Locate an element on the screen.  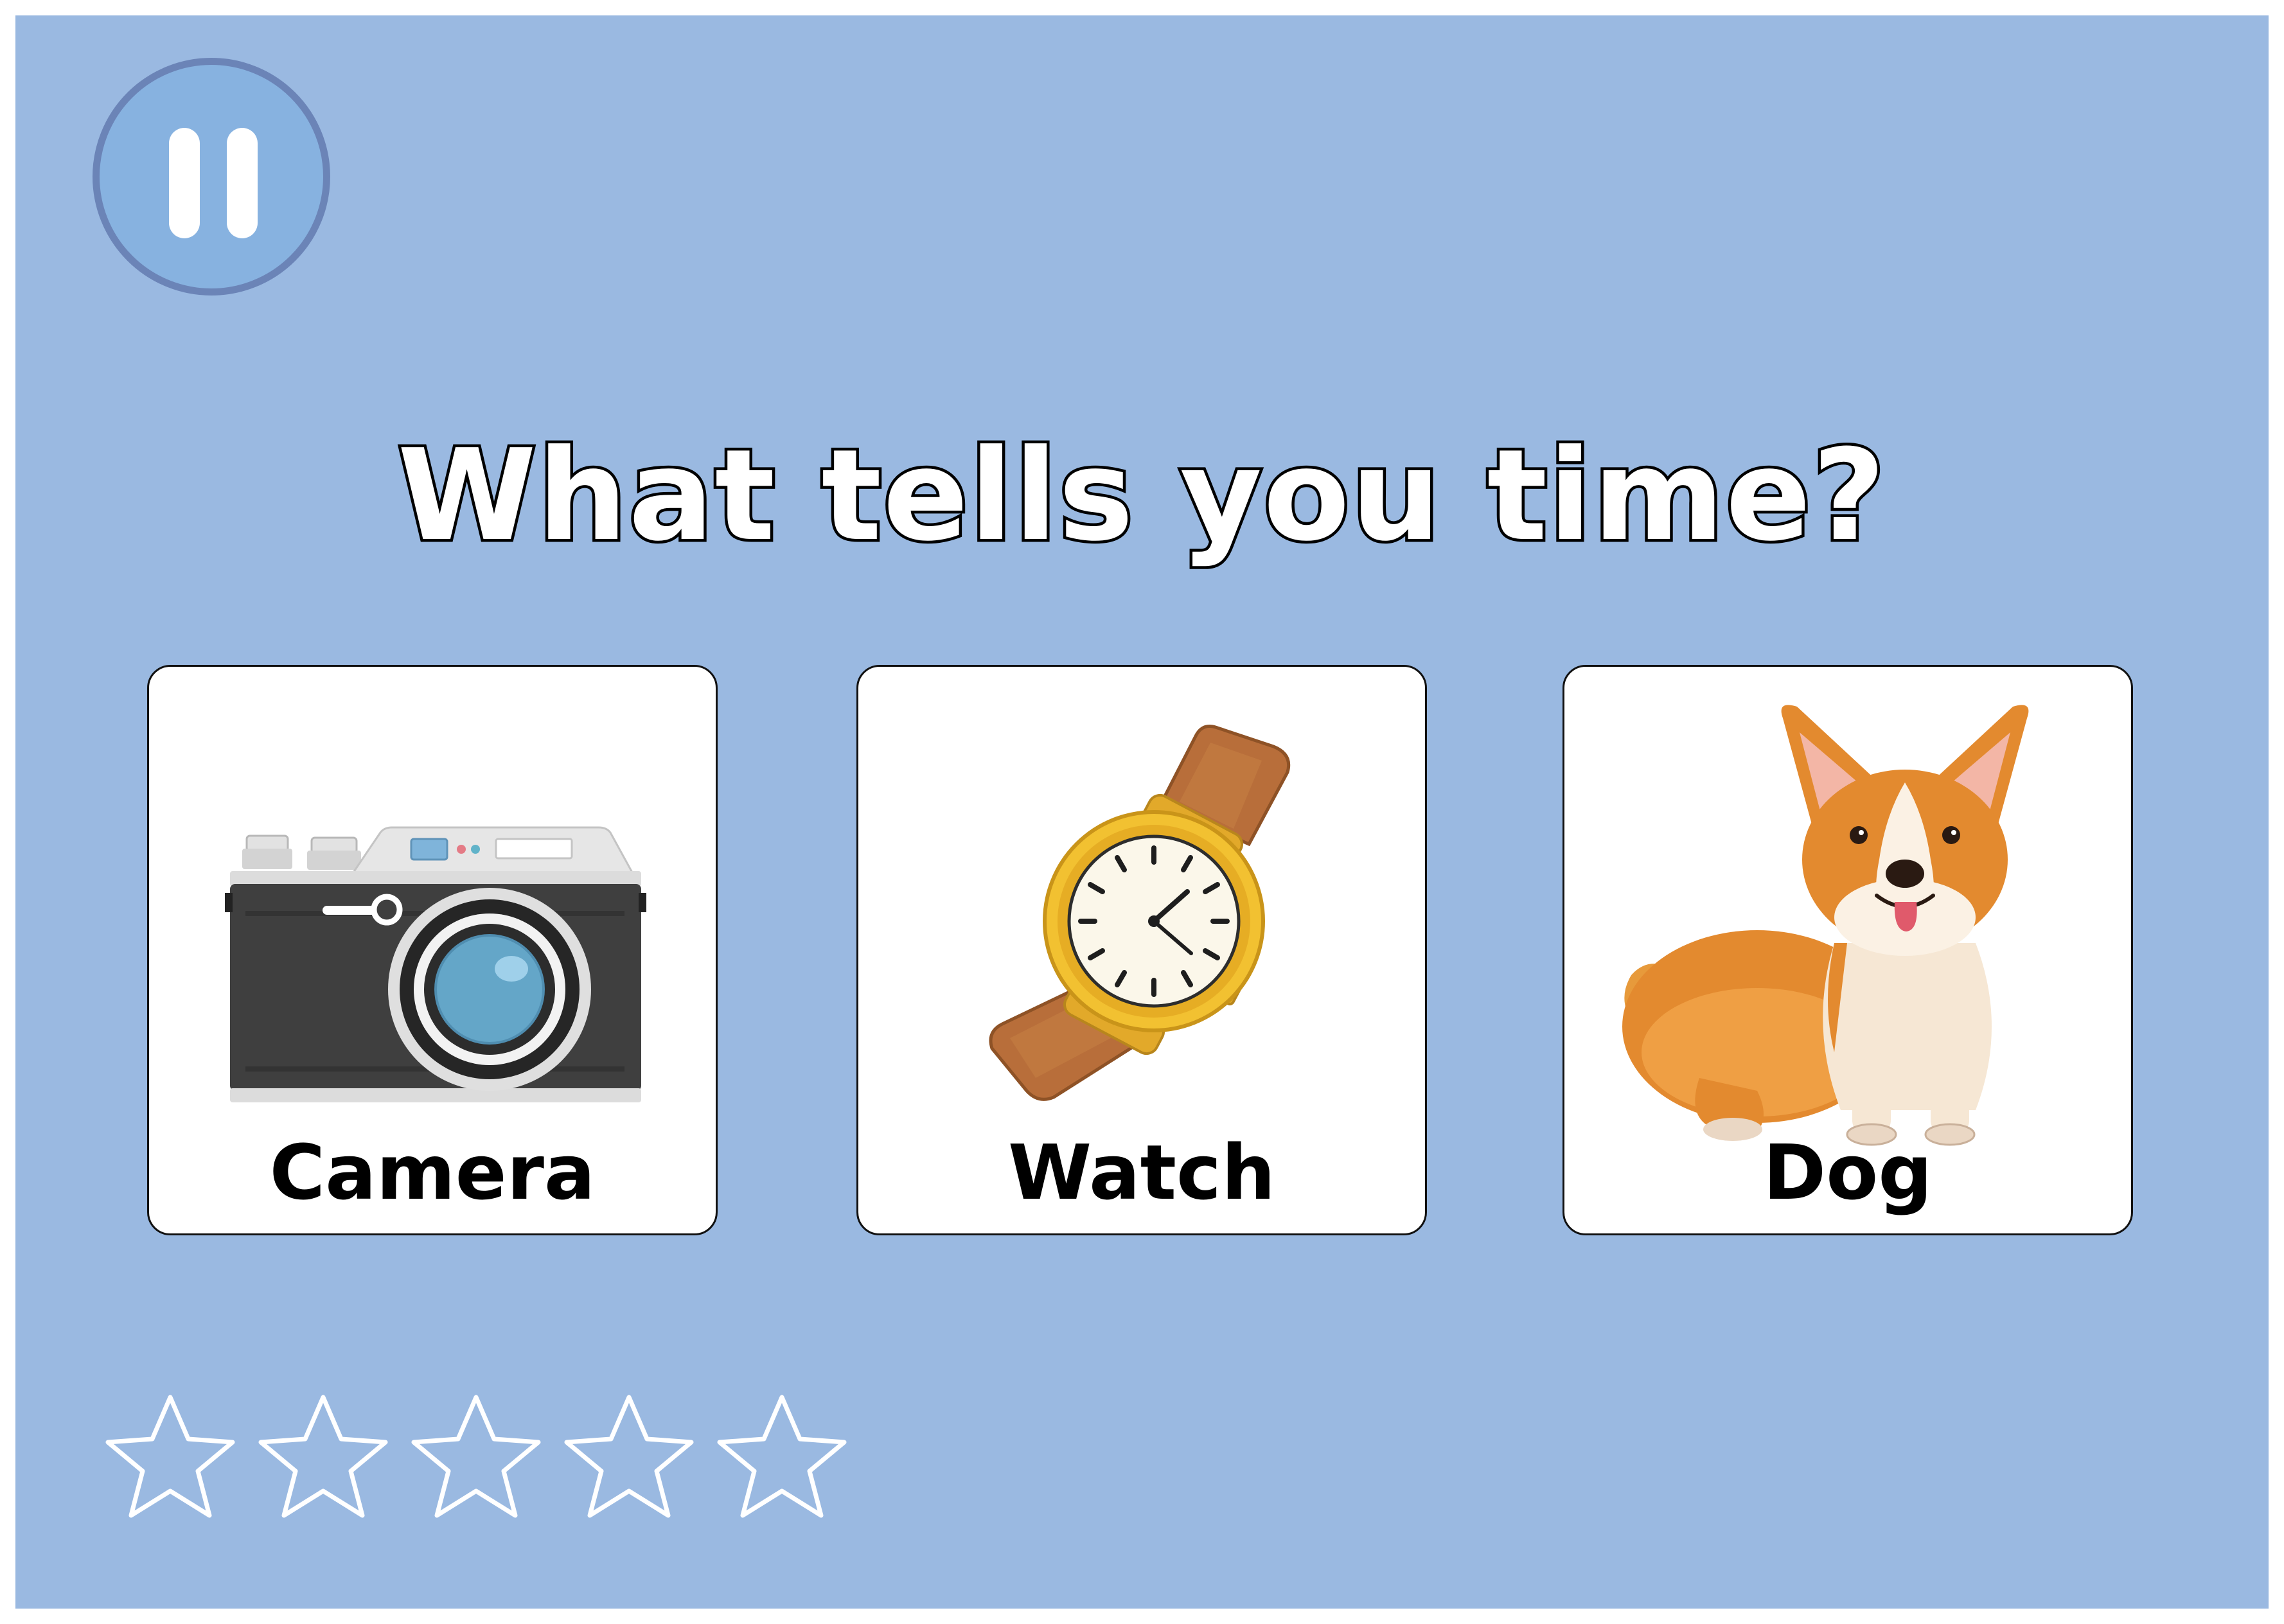
option-label-watch: Watch is located at coordinates (1141, 1172).